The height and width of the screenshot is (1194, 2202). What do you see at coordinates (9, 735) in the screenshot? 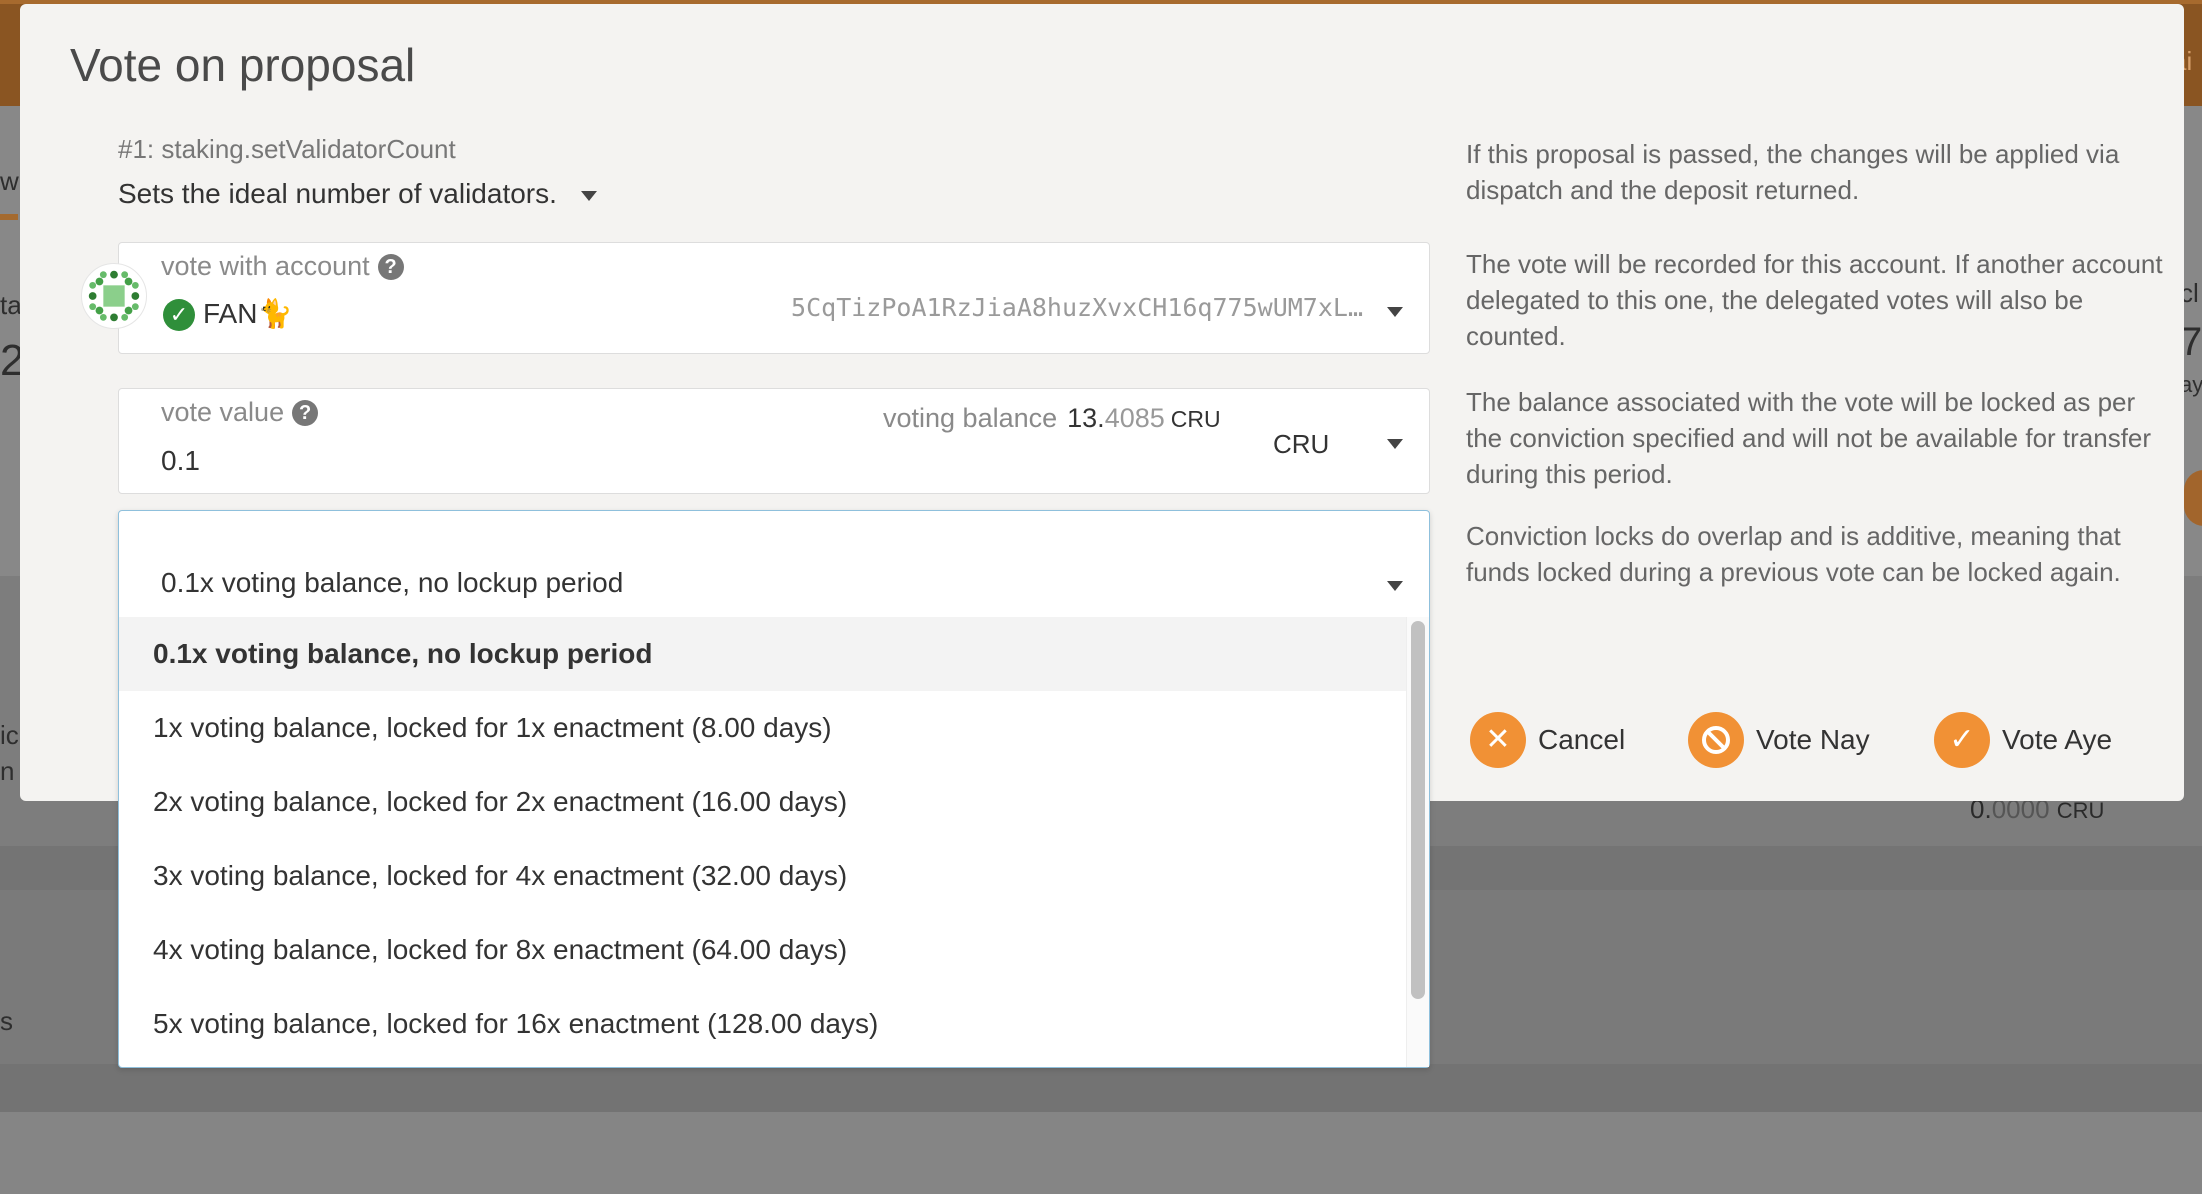
I see `backdrop-text: ic` at bounding box center [9, 735].